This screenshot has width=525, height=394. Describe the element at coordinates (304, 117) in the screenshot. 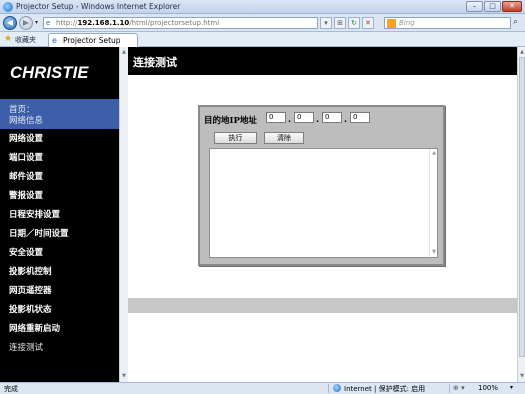

I see `ip-octet-2-input: 0` at that location.